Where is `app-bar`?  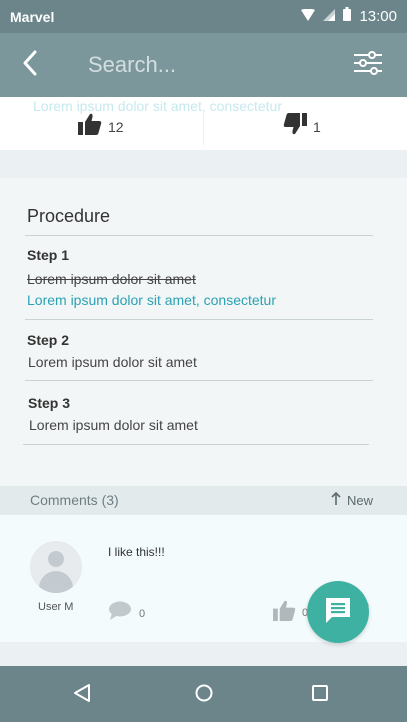
app-bar is located at coordinates (203, 65).